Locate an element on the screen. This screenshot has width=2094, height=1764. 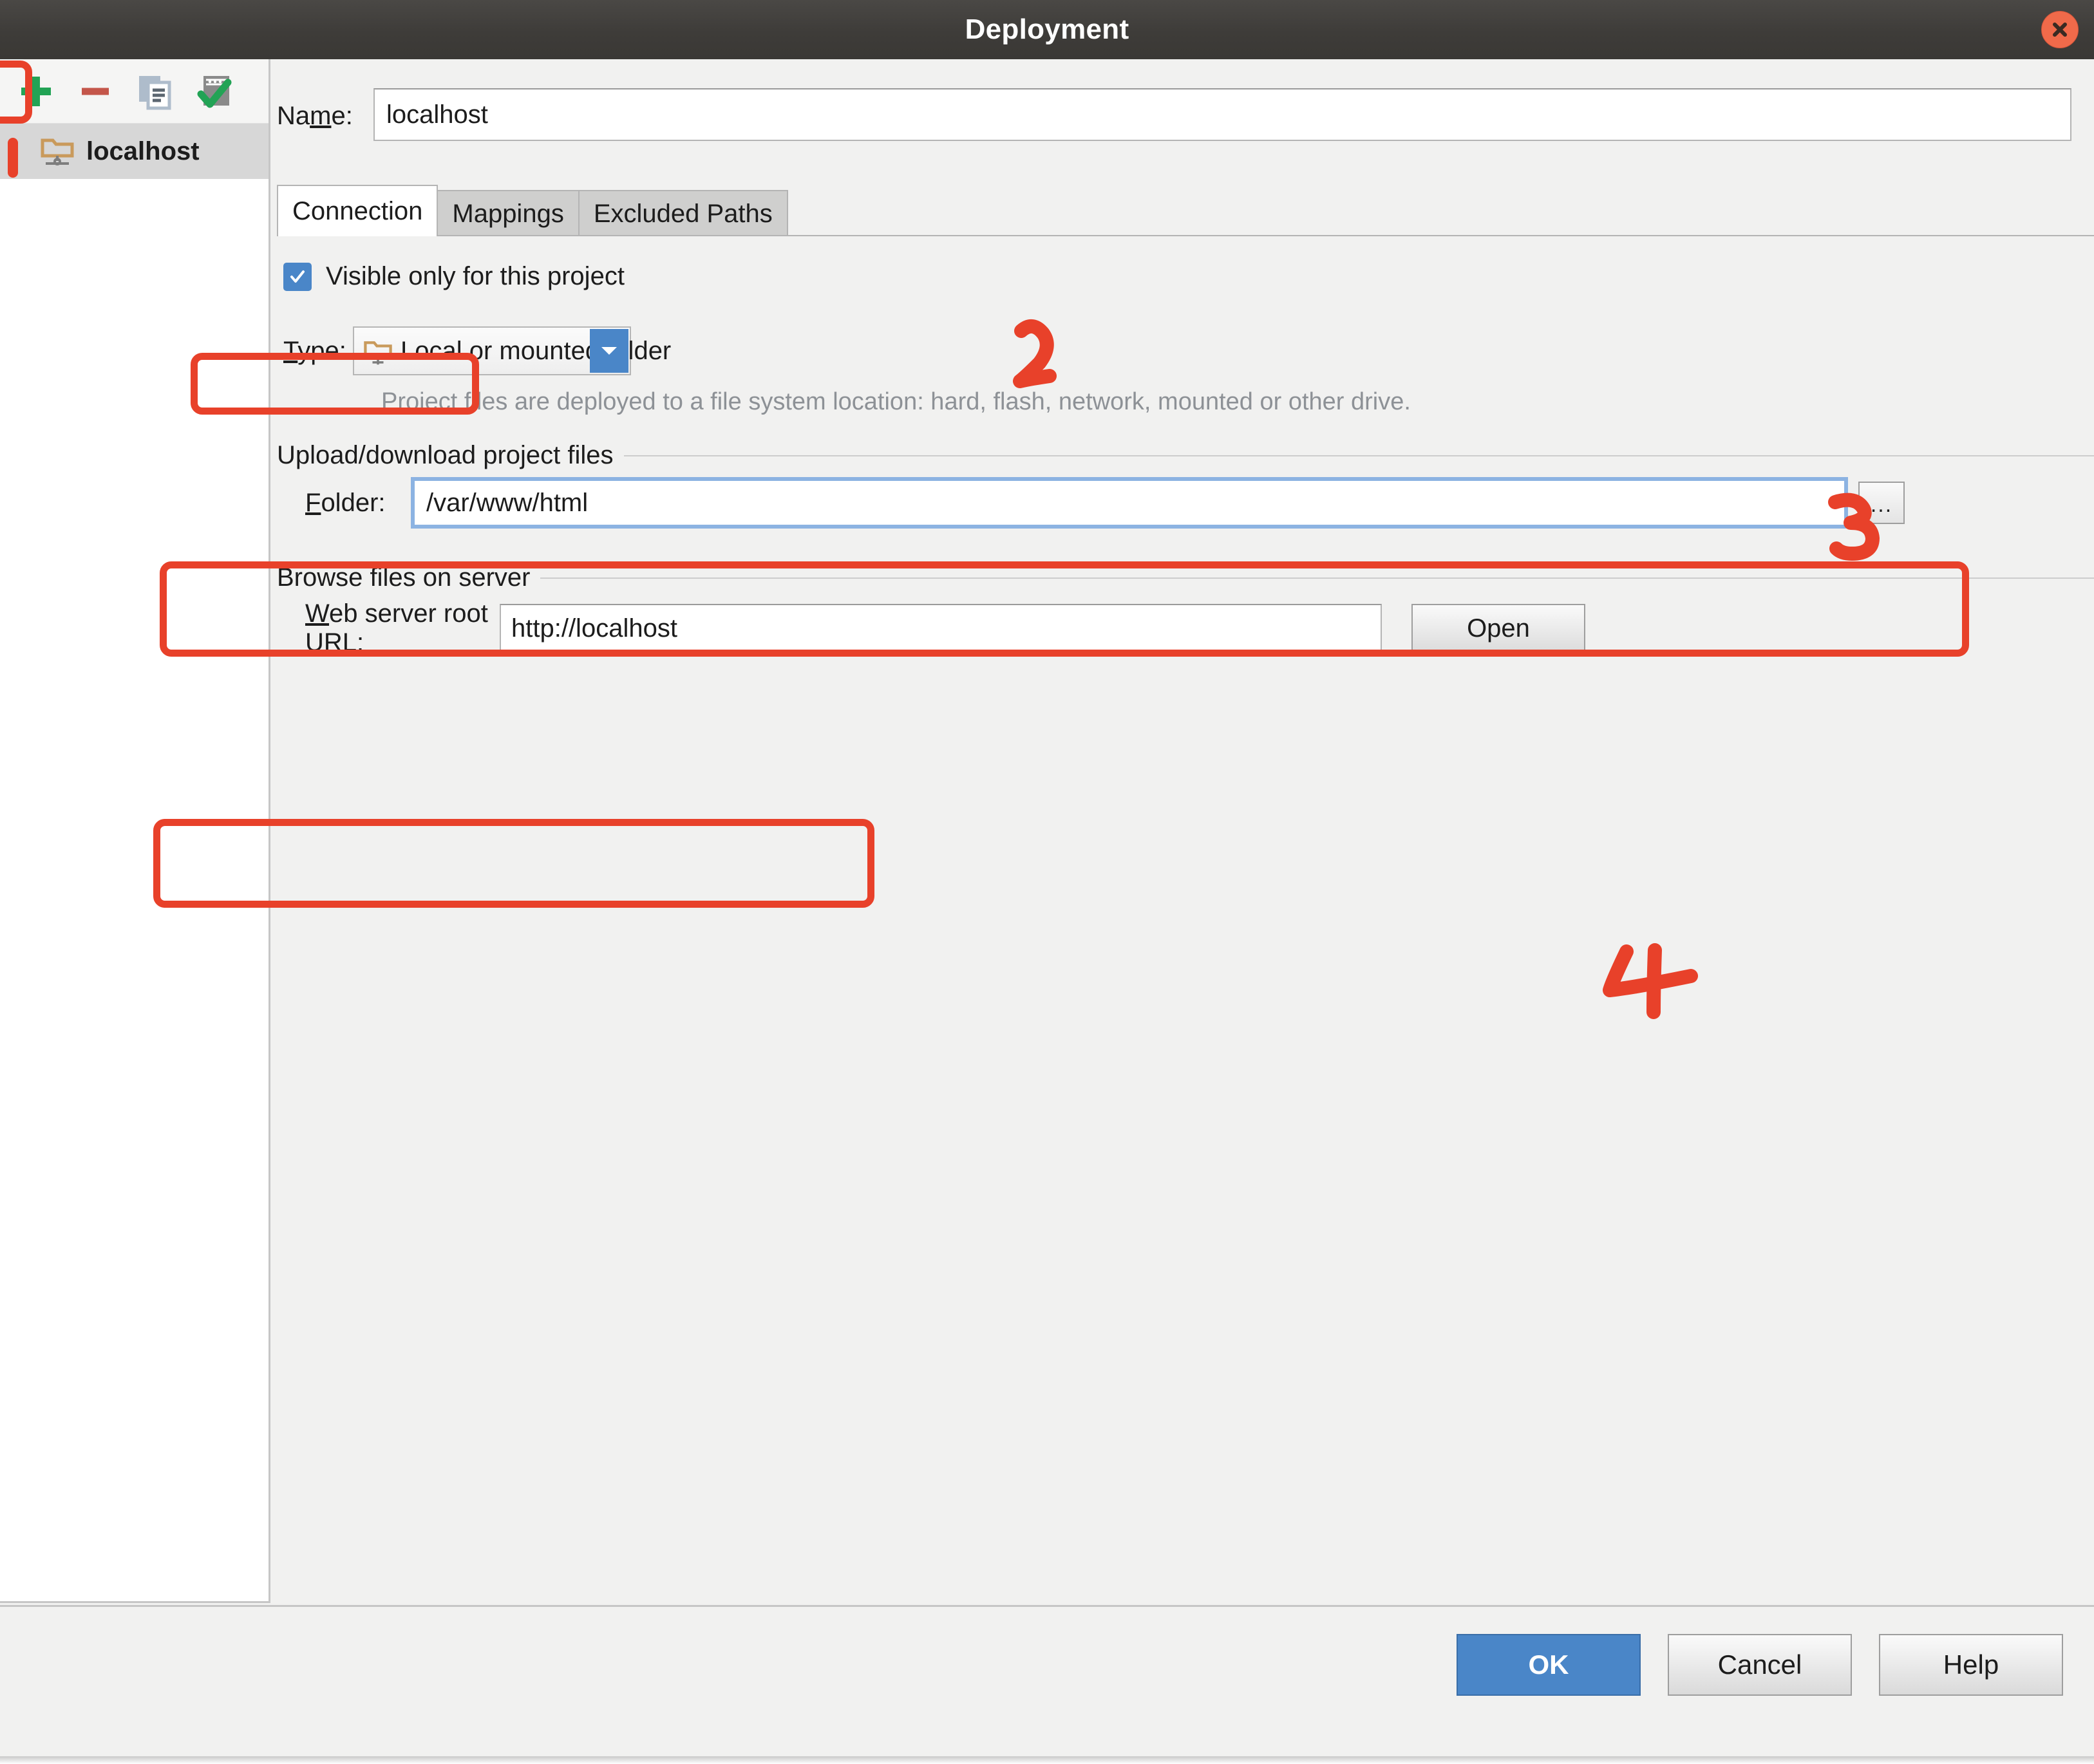
ok-button: OK is located at coordinates (1549, 1665).